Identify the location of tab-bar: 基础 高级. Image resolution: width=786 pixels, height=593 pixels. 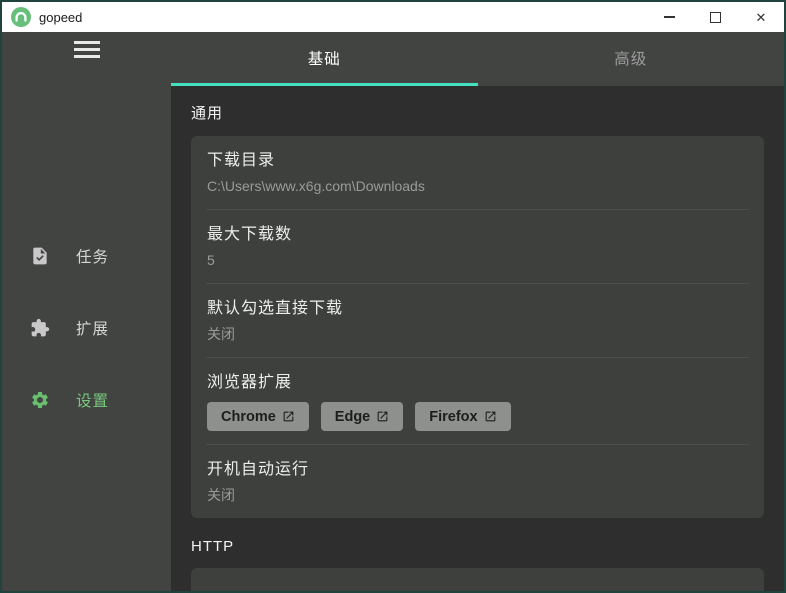
(477, 59).